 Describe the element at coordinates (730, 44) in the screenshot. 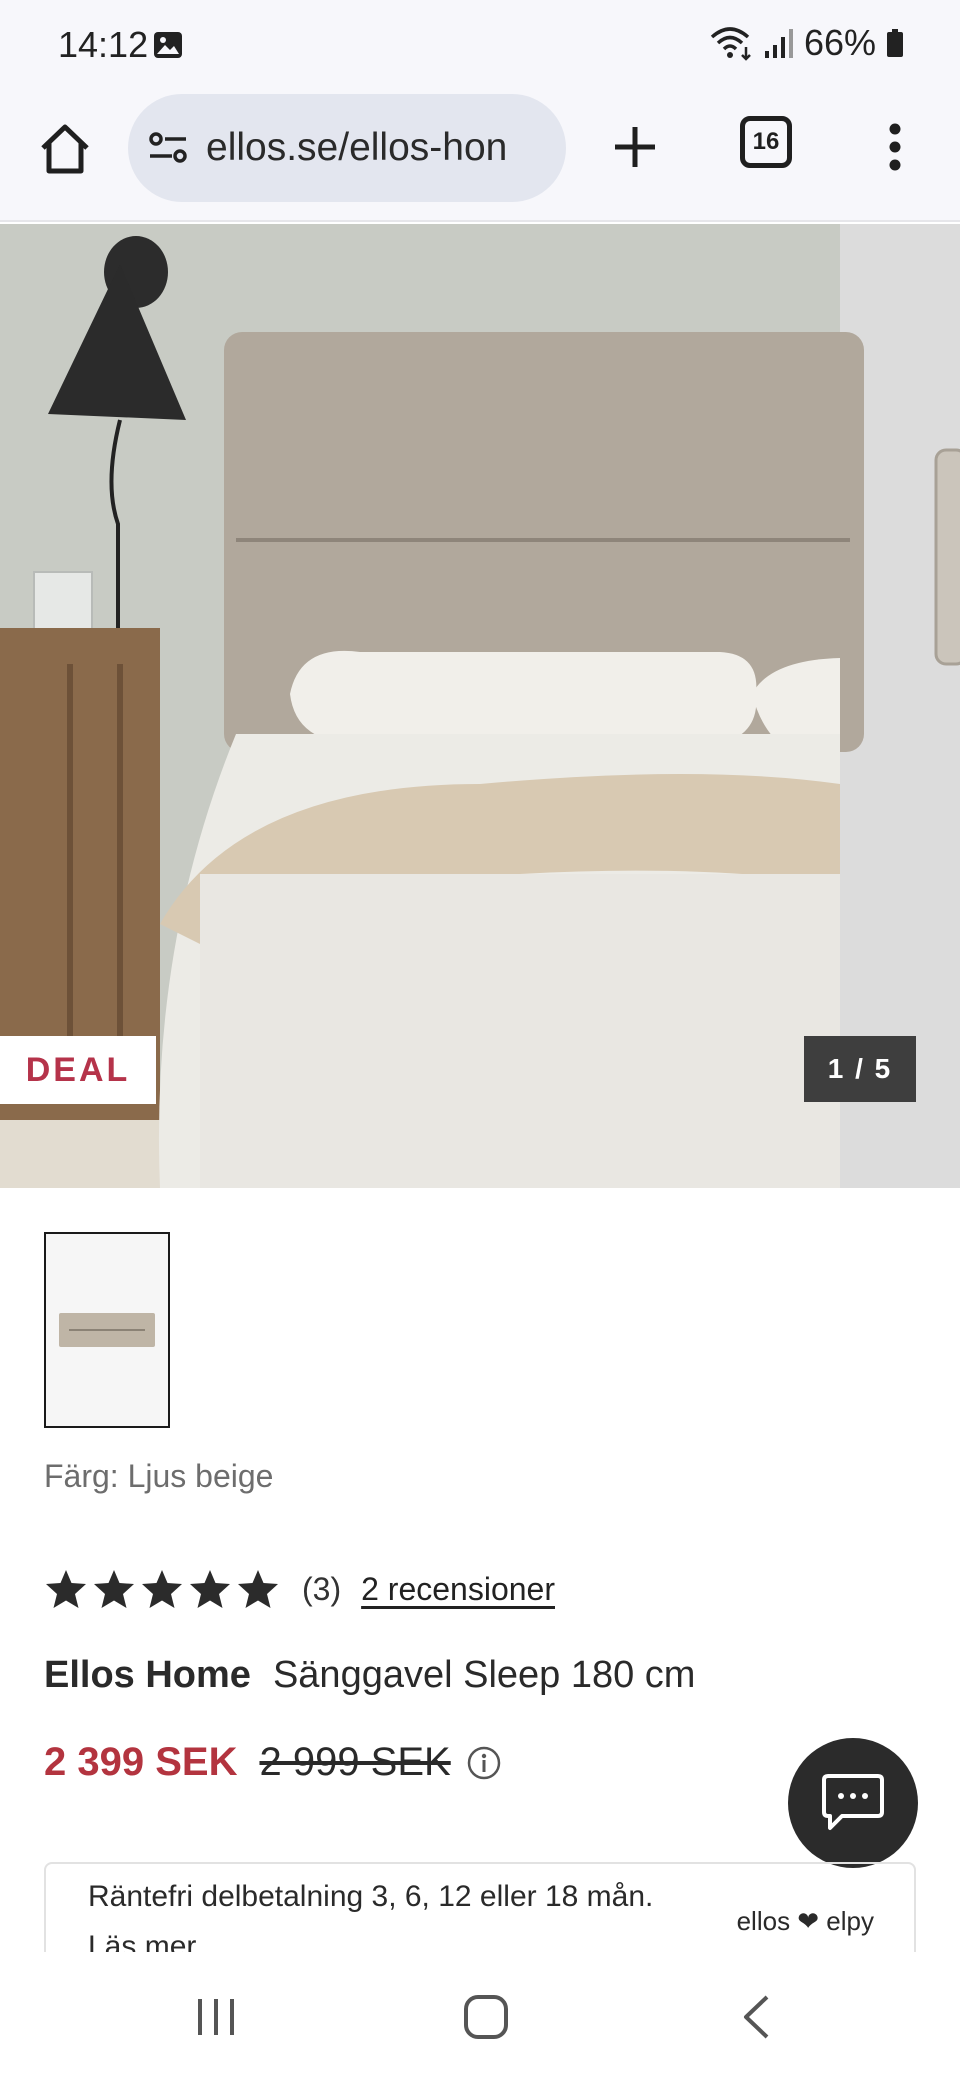

I see `wifi-icon` at that location.